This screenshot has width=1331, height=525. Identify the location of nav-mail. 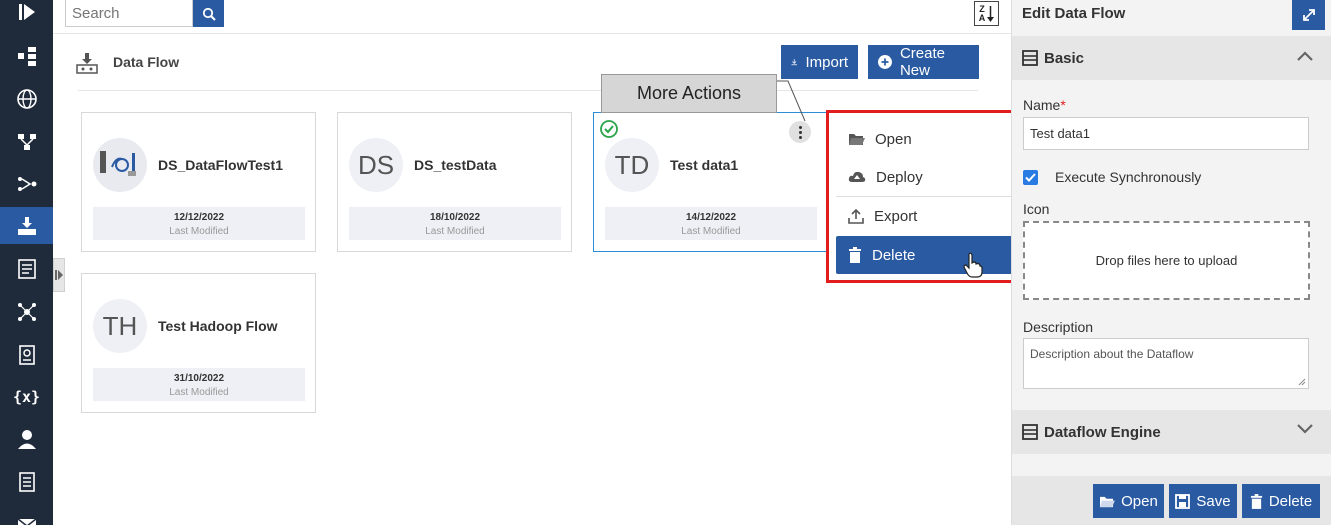
(26, 515).